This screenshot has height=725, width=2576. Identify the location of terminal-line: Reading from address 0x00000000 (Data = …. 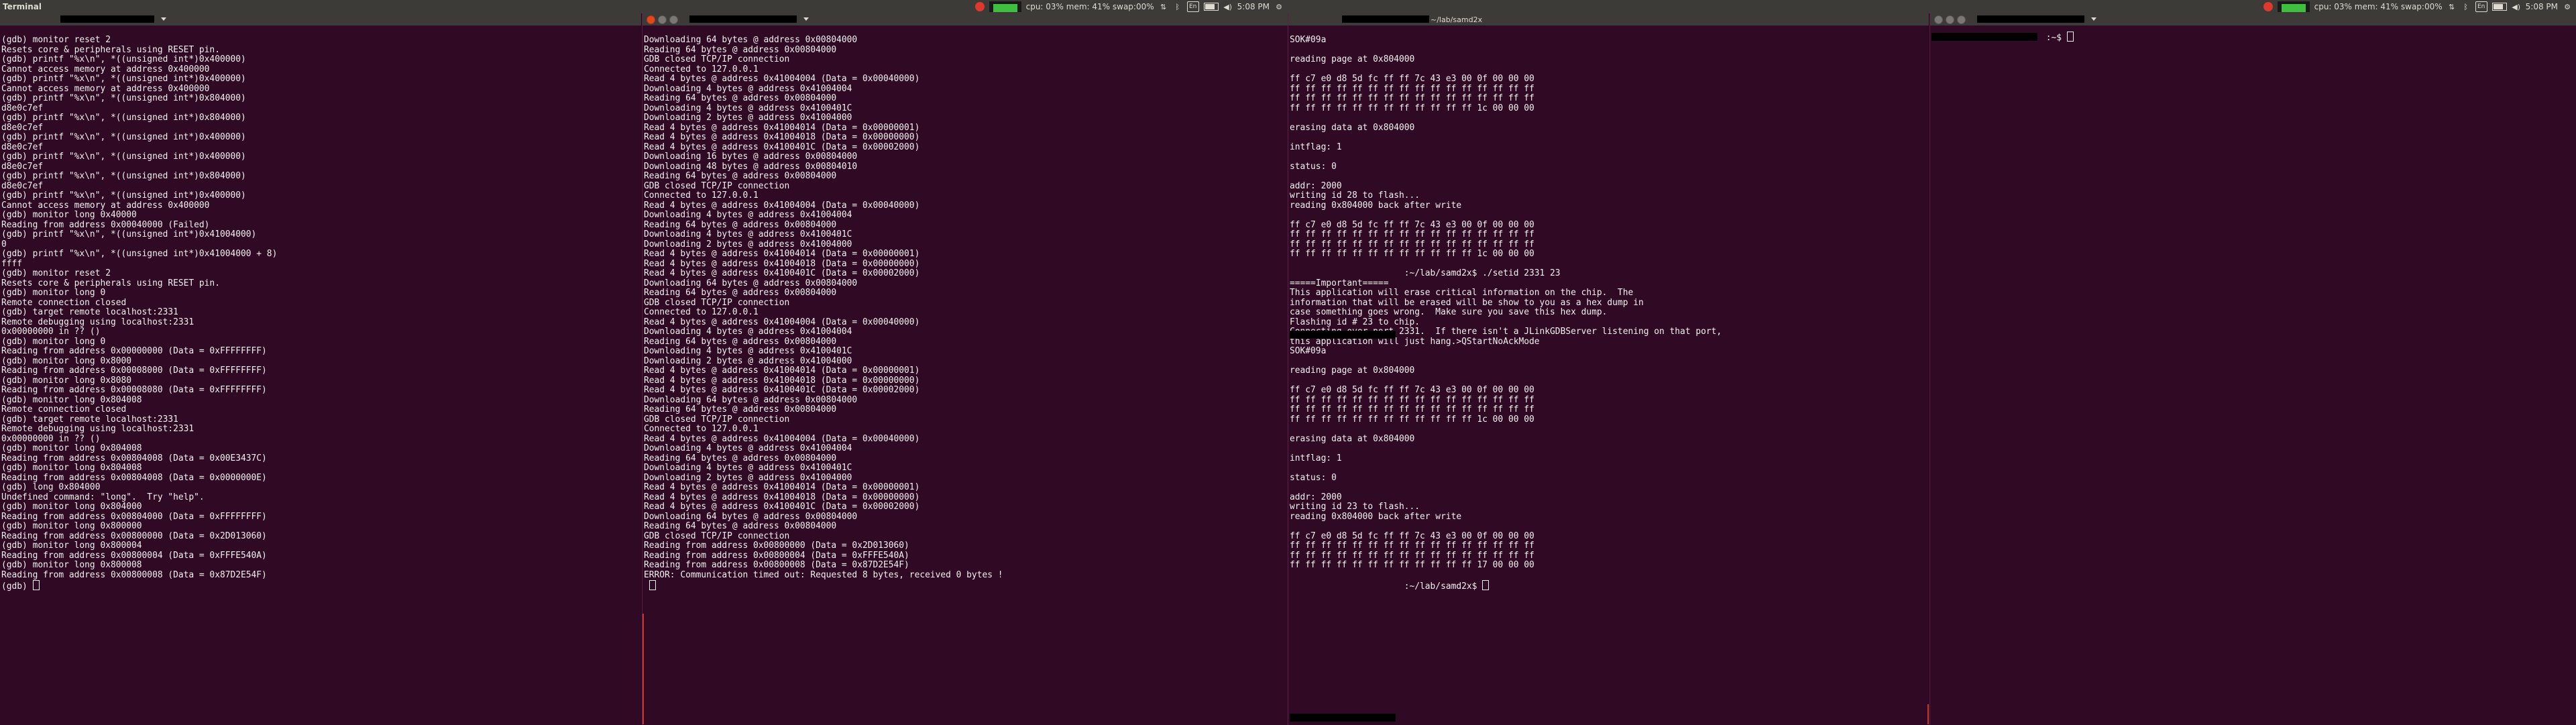
(134, 351).